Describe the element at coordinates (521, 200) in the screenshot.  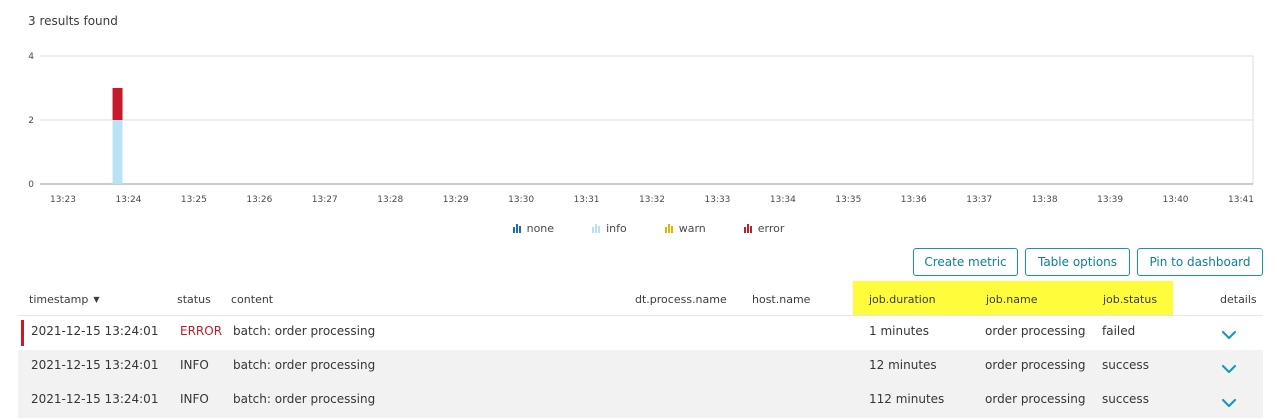
I see `x-tick-label: 13:30` at that location.